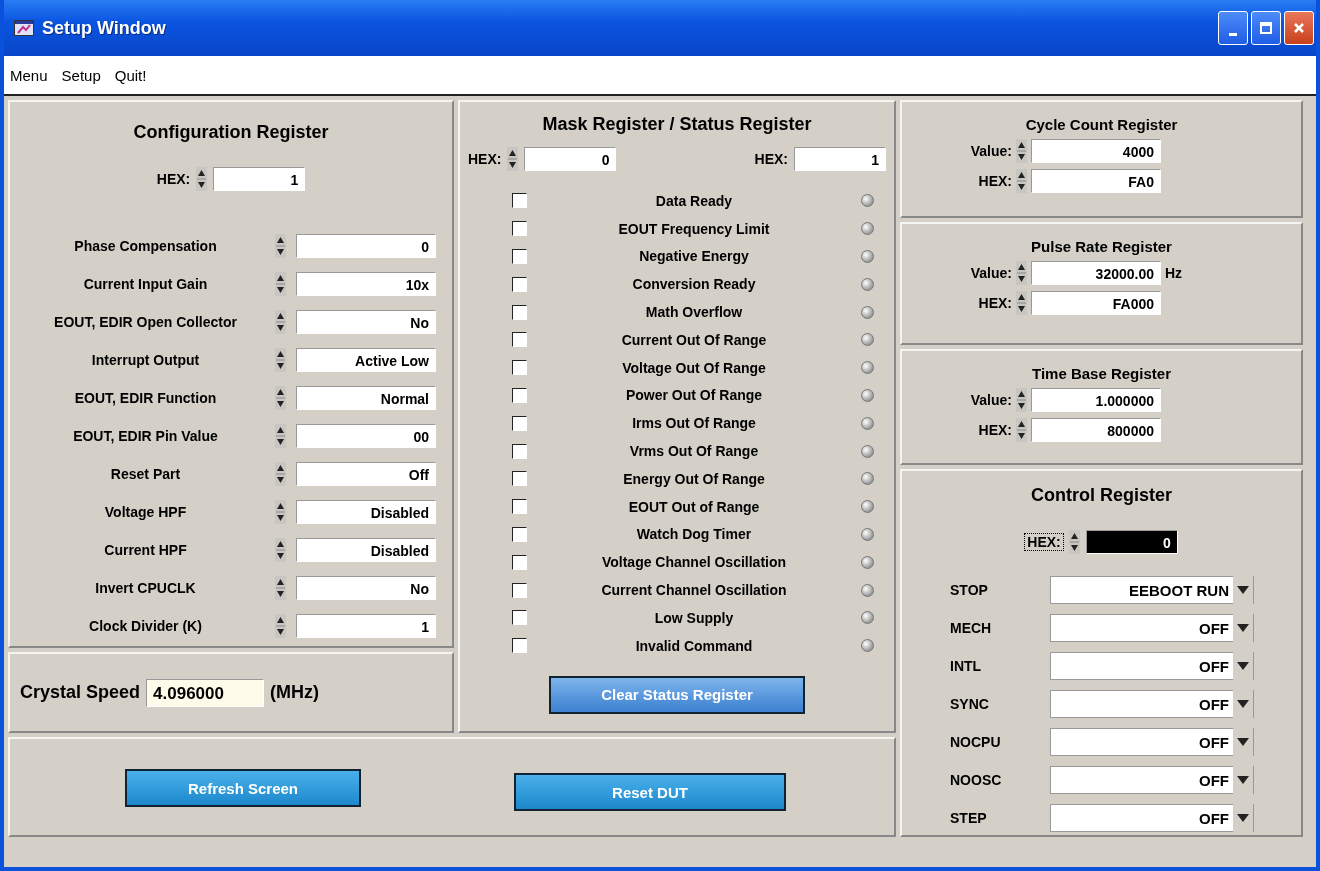  What do you see at coordinates (570, 159) in the screenshot?
I see `mask-hex-field: 0` at bounding box center [570, 159].